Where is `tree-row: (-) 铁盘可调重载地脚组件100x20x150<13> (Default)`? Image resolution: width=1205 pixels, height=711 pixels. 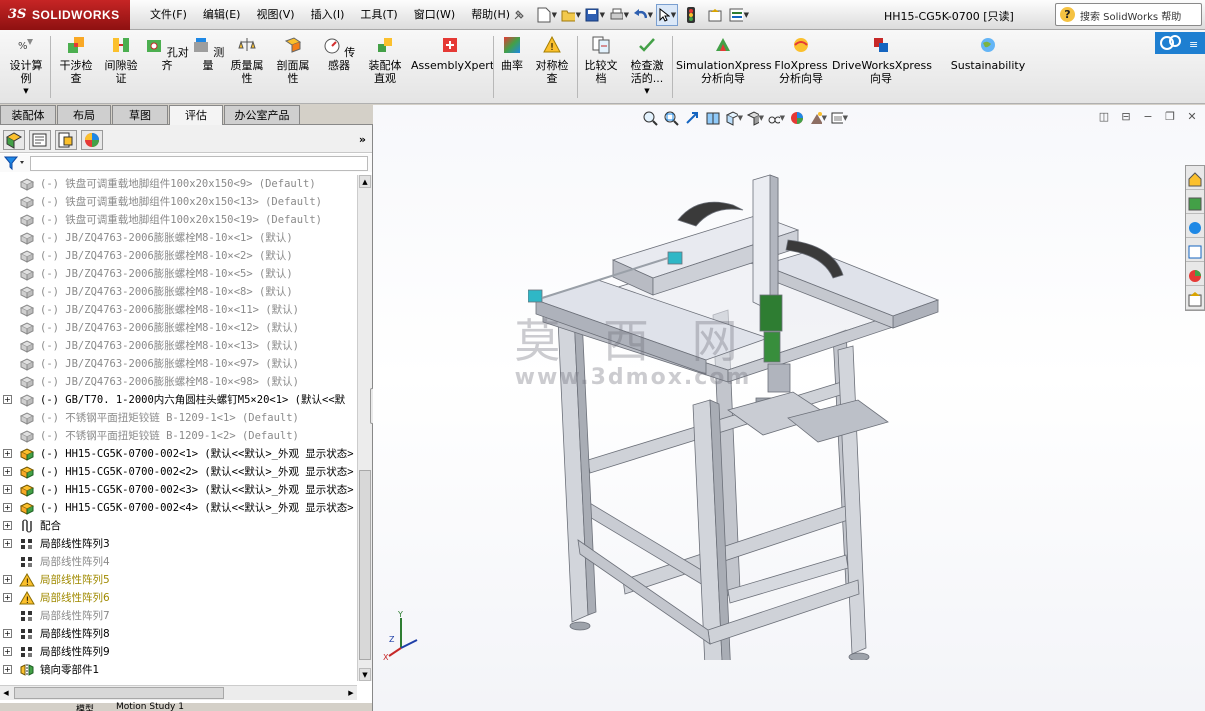 tree-row: (-) 铁盘可调重载地脚组件100x20x150<13> (Default) is located at coordinates (178, 202).